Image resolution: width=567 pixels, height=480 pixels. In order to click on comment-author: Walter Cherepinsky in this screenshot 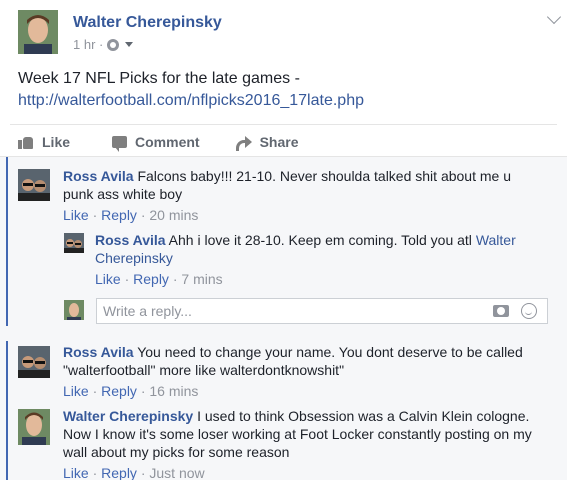, I will do `click(128, 416)`.